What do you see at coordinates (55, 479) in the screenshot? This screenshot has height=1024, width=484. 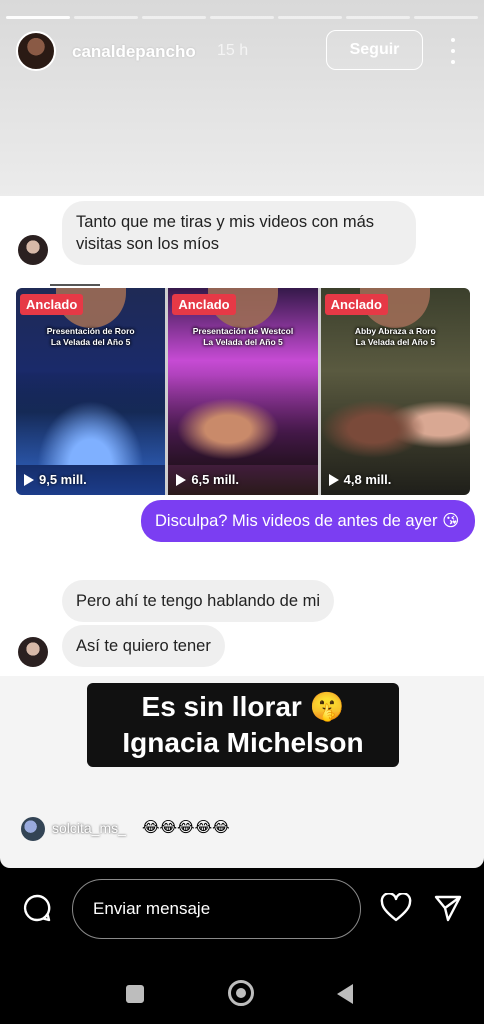 I see `reel-views: 9,5 mill.` at bounding box center [55, 479].